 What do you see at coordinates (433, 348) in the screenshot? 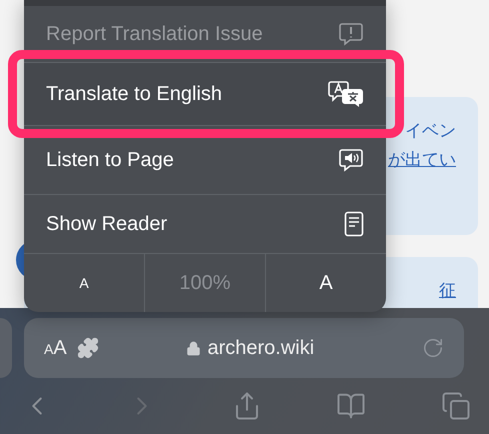
I see `reload-icon` at bounding box center [433, 348].